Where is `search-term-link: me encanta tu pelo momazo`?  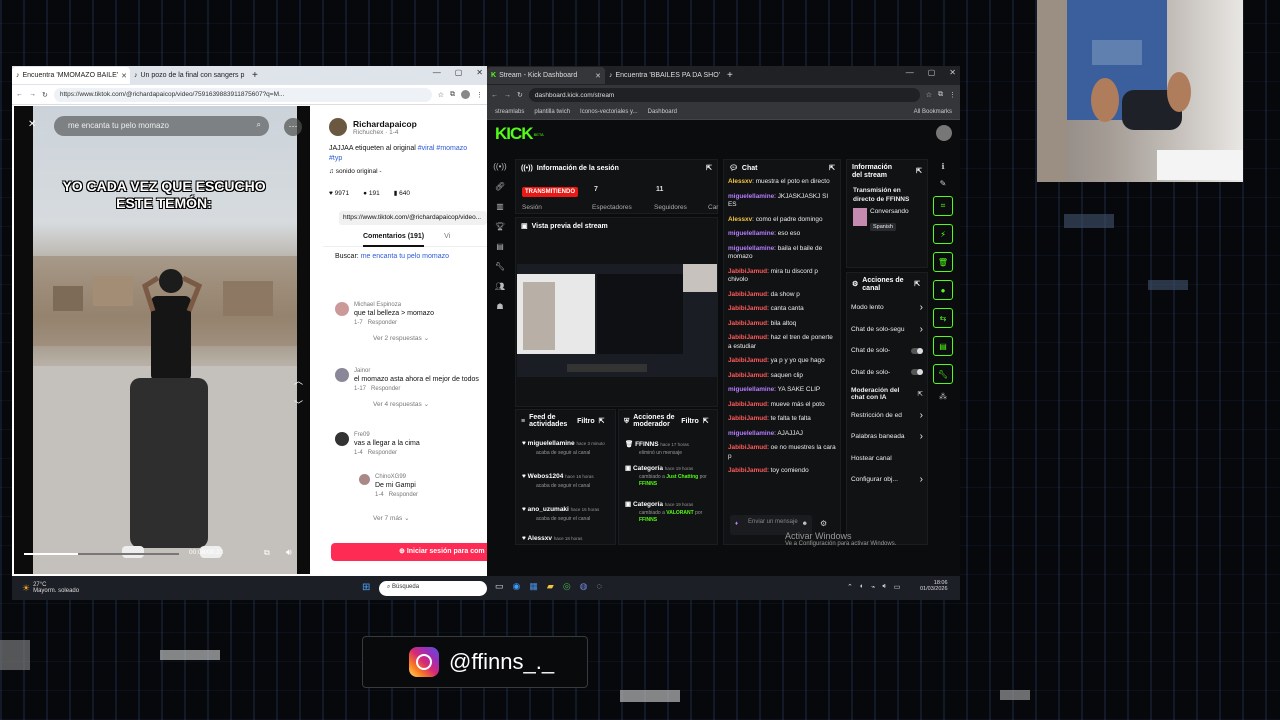 search-term-link: me encanta tu pelo momazo is located at coordinates (405, 256).